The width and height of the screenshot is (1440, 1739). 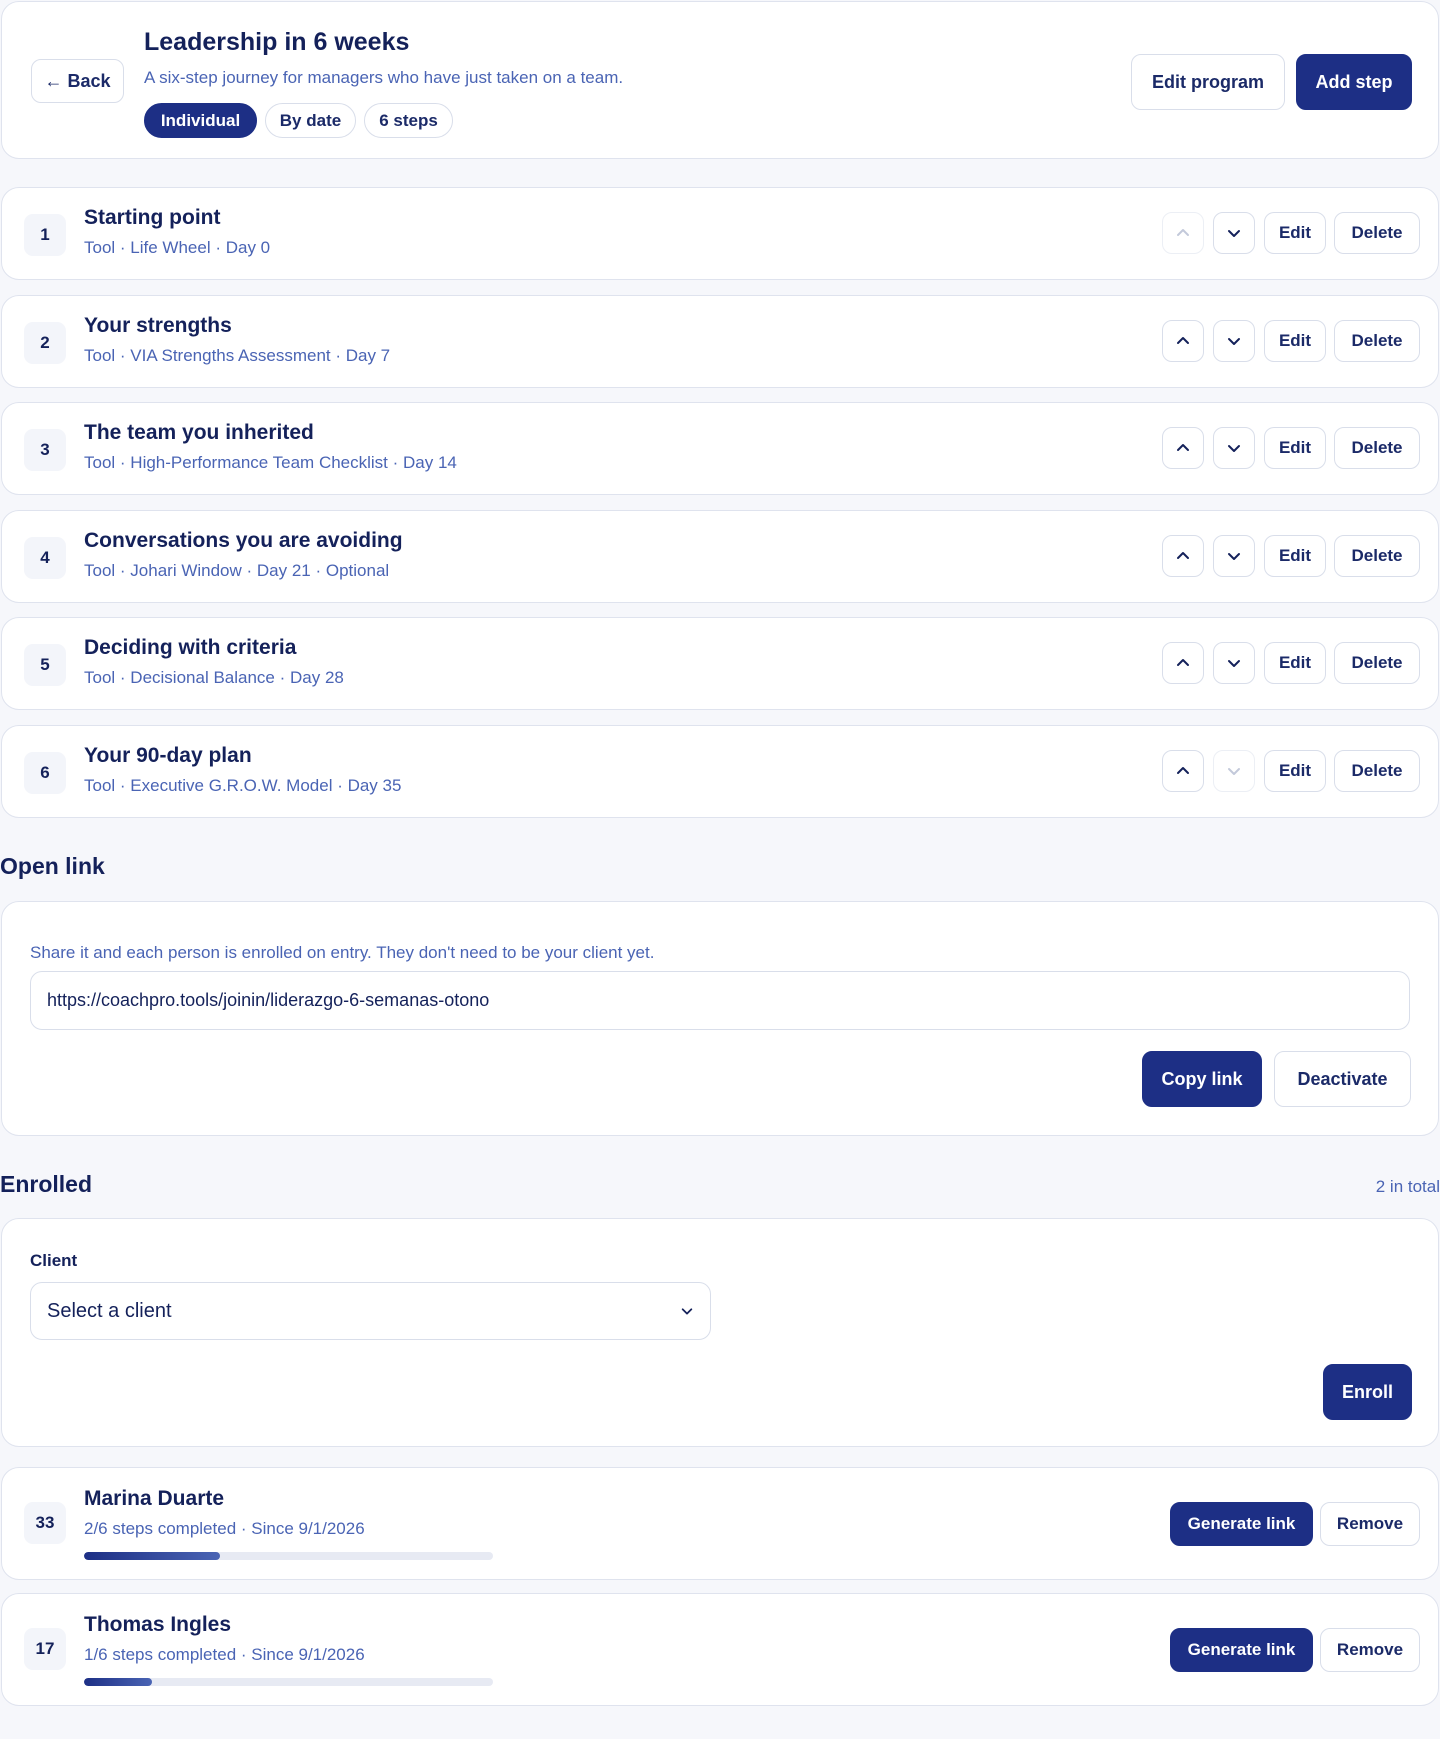 I want to click on step-number: 1, so click(x=45, y=235).